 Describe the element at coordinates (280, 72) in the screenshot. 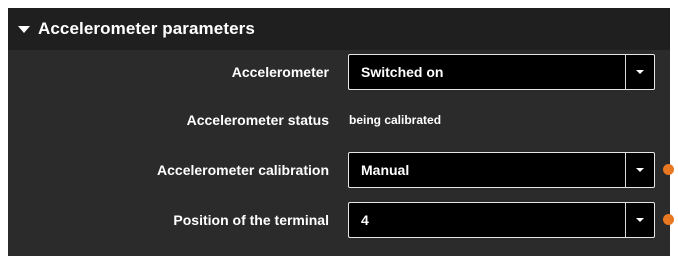

I see `accelerometer-label: Accelerometer` at that location.